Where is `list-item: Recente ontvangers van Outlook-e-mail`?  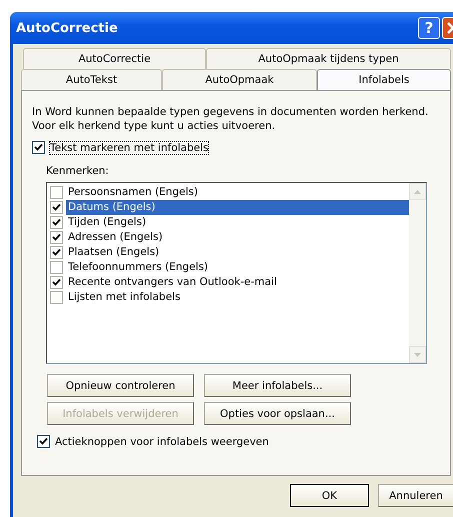 list-item: Recente ontvangers van Outlook-e-mail is located at coordinates (237, 282).